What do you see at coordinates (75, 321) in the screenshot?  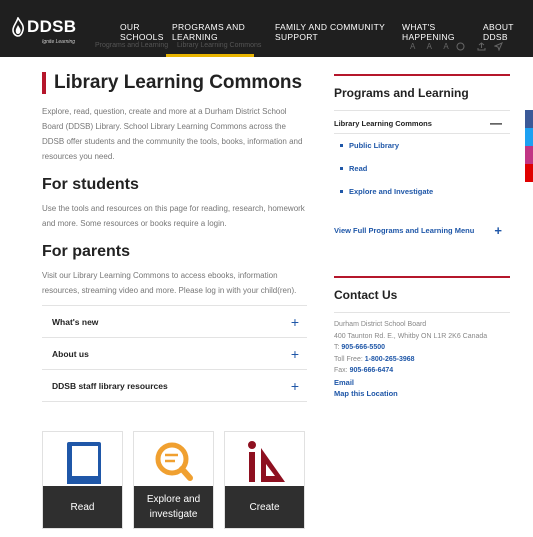 I see `accordion-label: What's new` at bounding box center [75, 321].